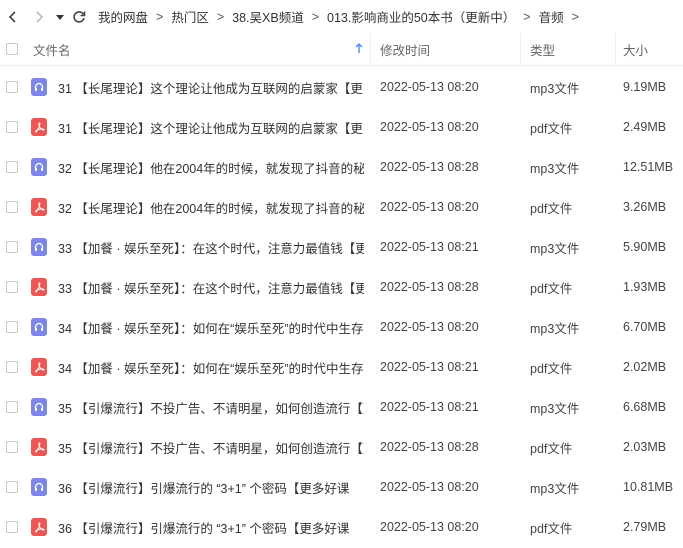 This screenshot has width=683, height=548. Describe the element at coordinates (645, 527) in the screenshot. I see `file-size: 2.79MB` at that location.